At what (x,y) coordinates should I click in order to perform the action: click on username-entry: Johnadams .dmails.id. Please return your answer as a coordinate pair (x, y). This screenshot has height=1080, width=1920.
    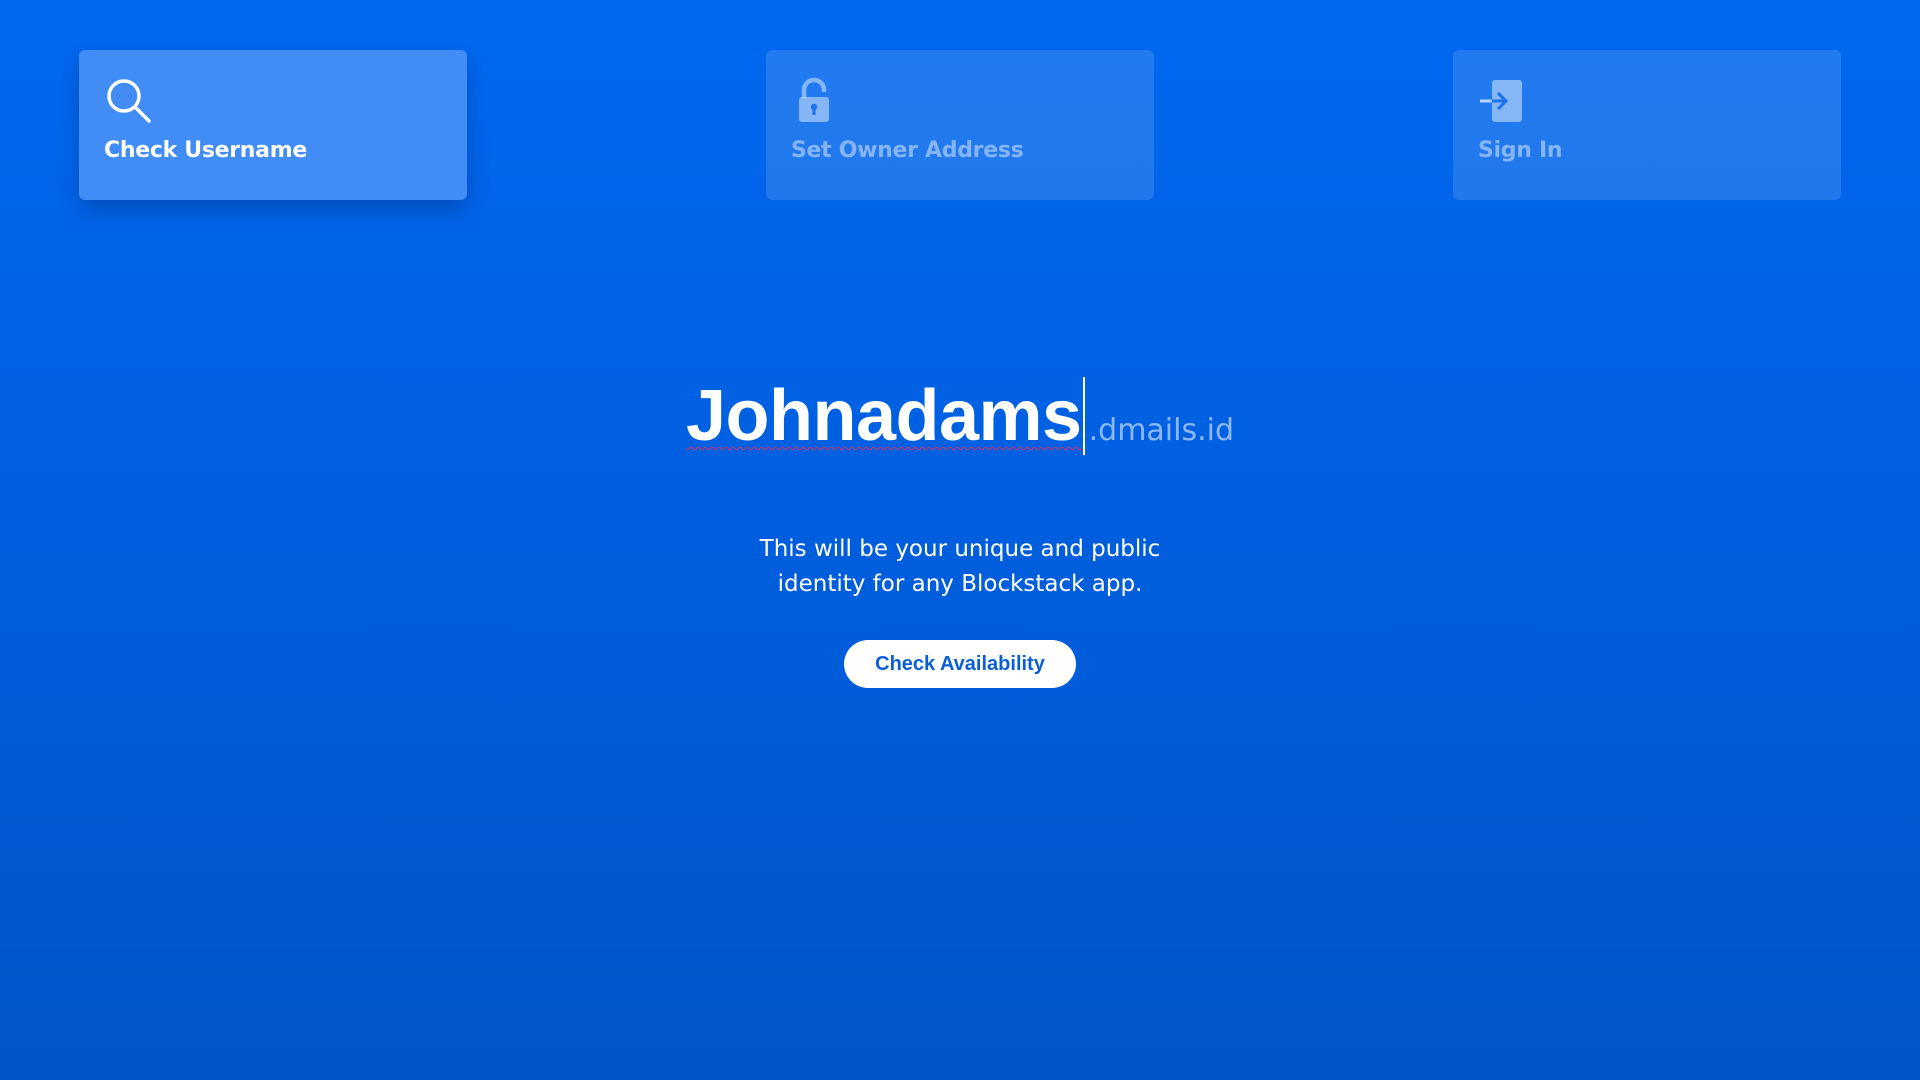
    Looking at the image, I should click on (960, 416).